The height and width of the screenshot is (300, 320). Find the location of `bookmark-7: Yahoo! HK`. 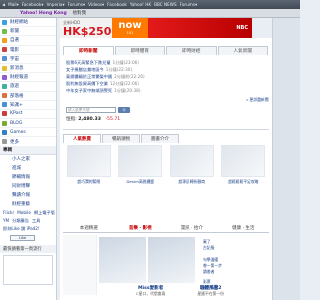

bookmark-7: Yahoo! HK is located at coordinates (140, 4).